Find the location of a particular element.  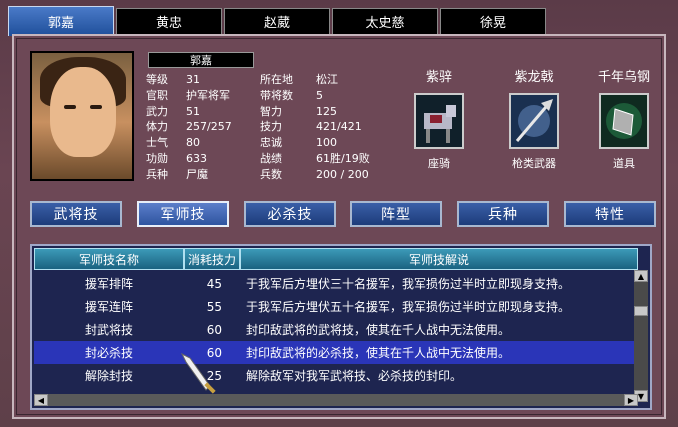

column-header-desc: 军师技解说 is located at coordinates (439, 259).